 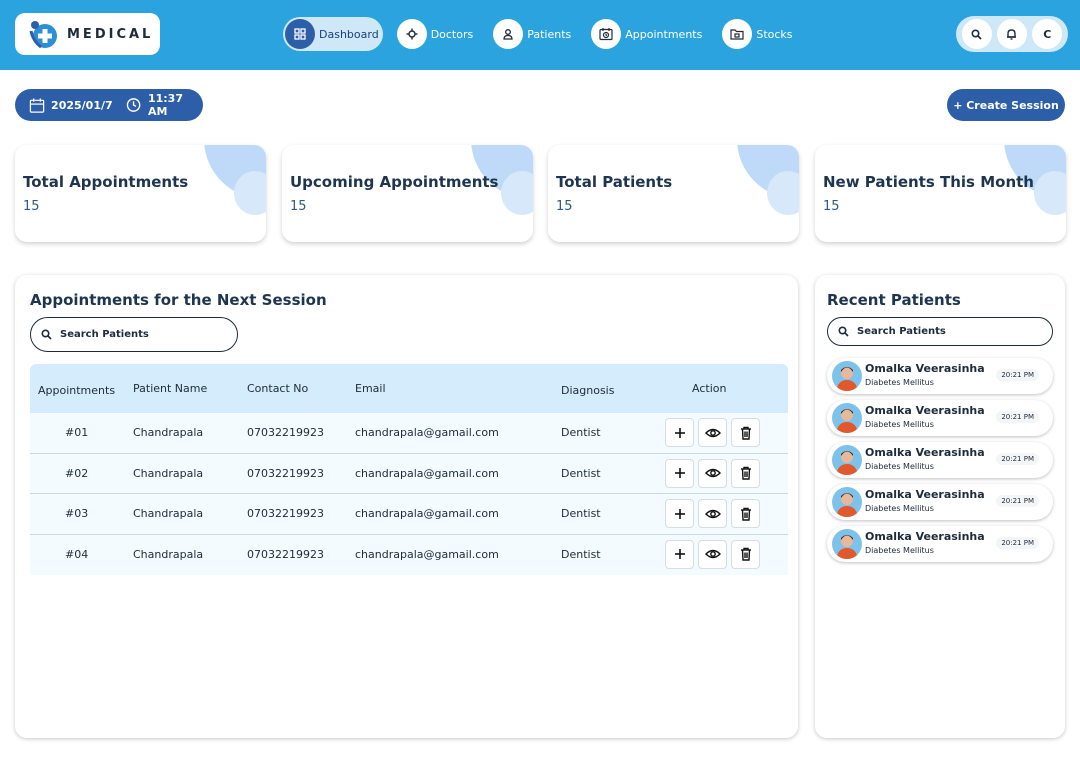 I want to click on header-actions: C, so click(x=1012, y=34).